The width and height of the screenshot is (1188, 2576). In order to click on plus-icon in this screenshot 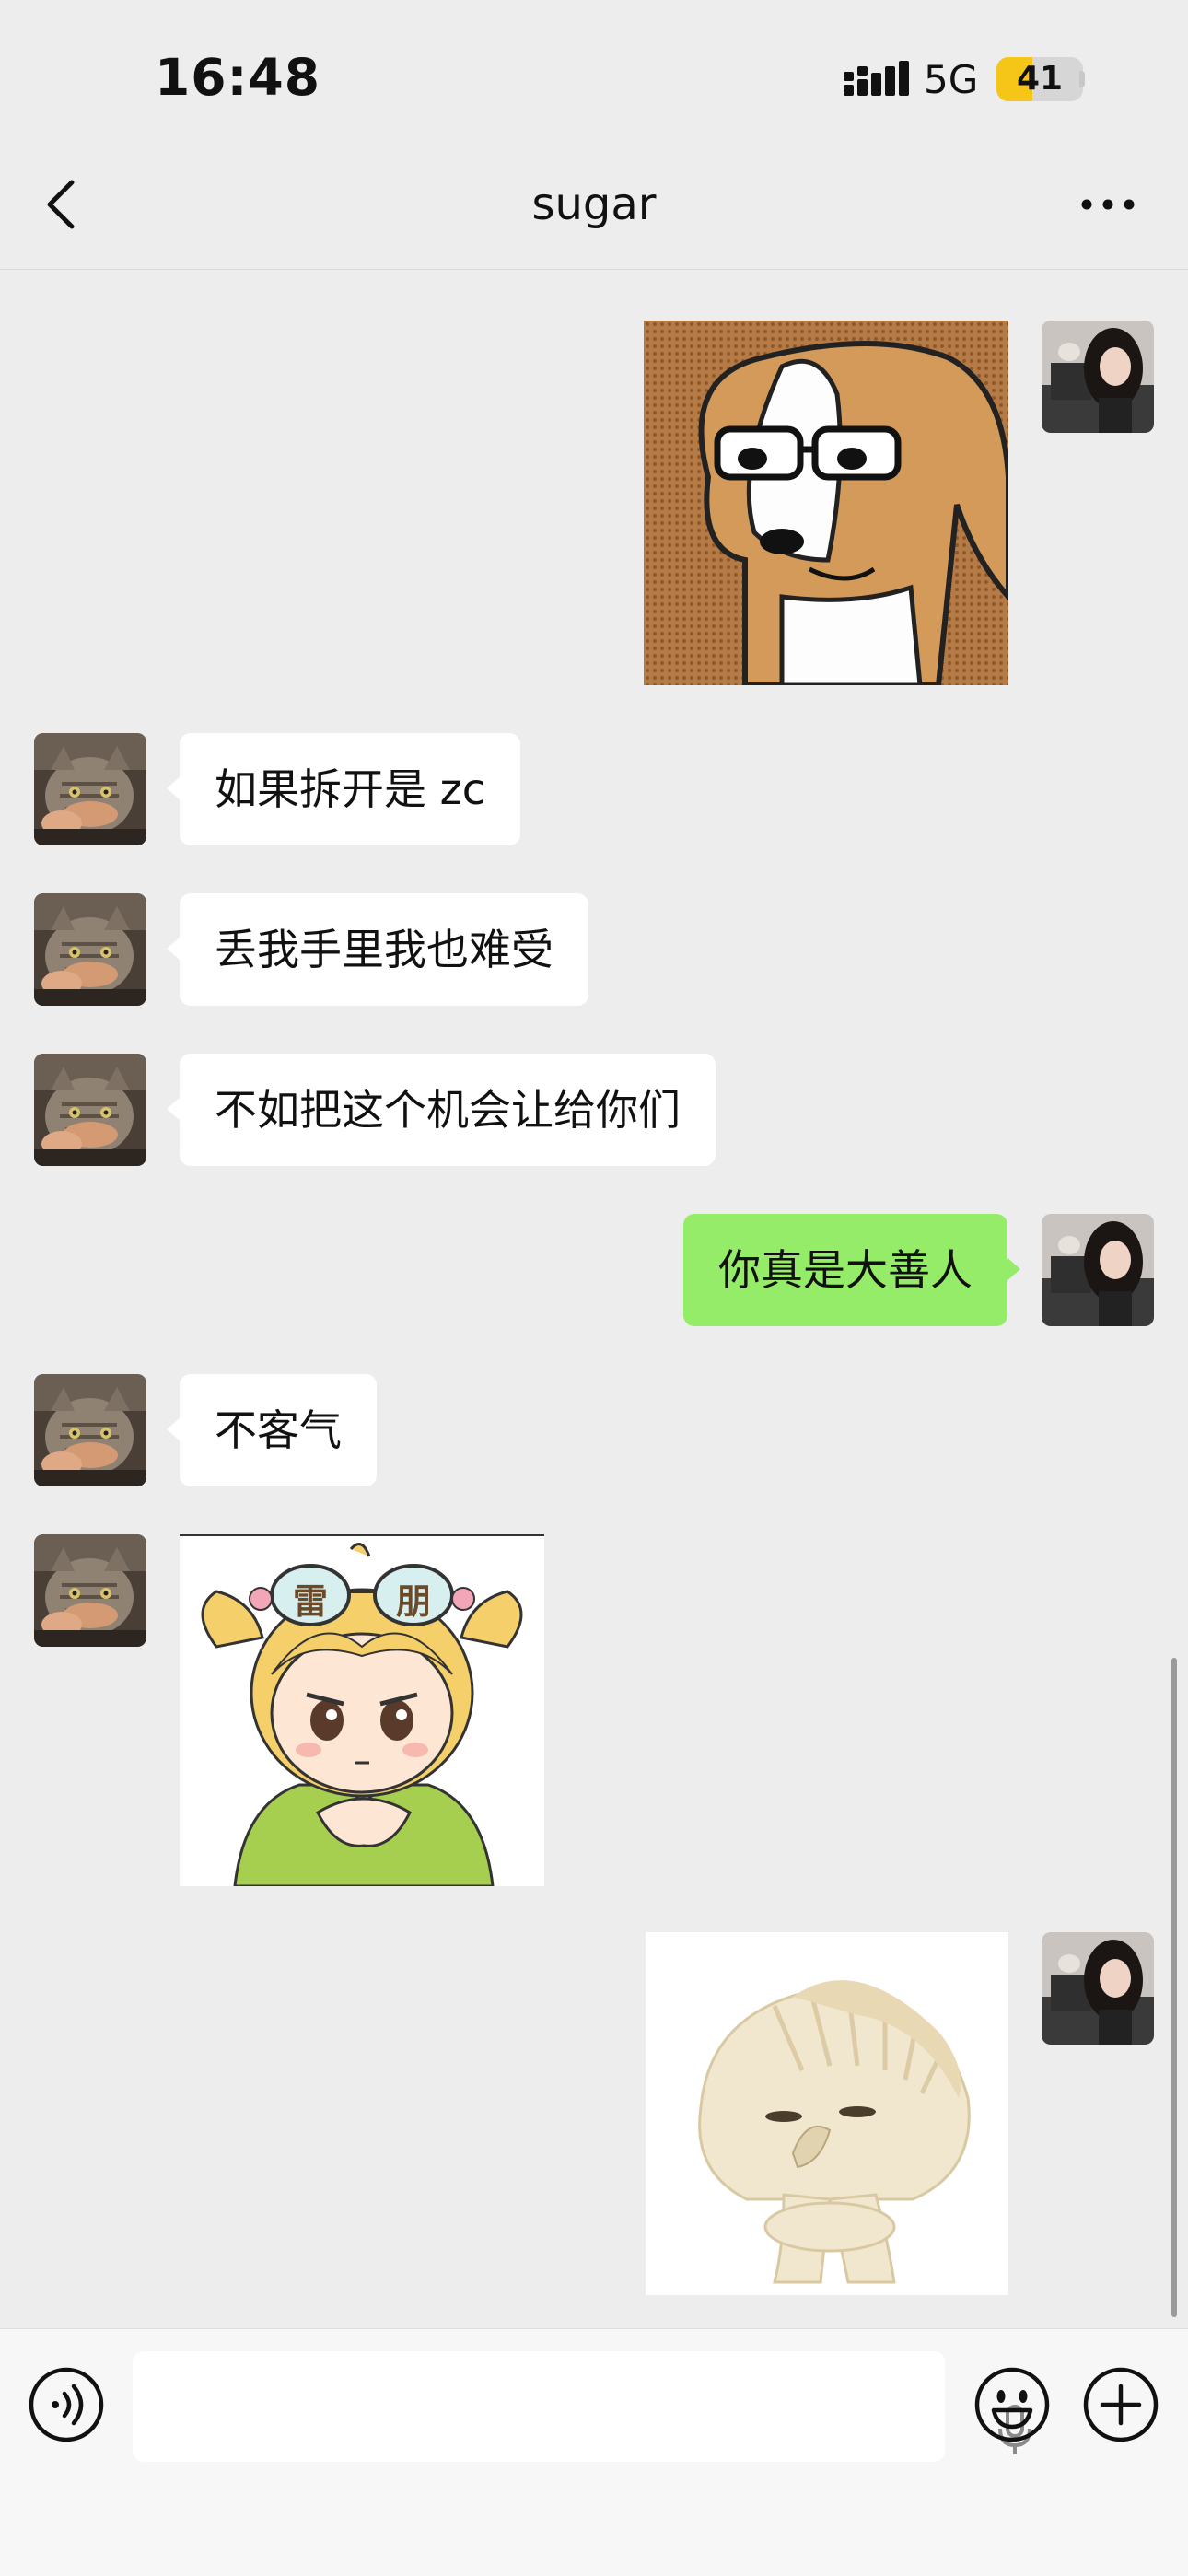, I will do `click(1120, 2404)`.